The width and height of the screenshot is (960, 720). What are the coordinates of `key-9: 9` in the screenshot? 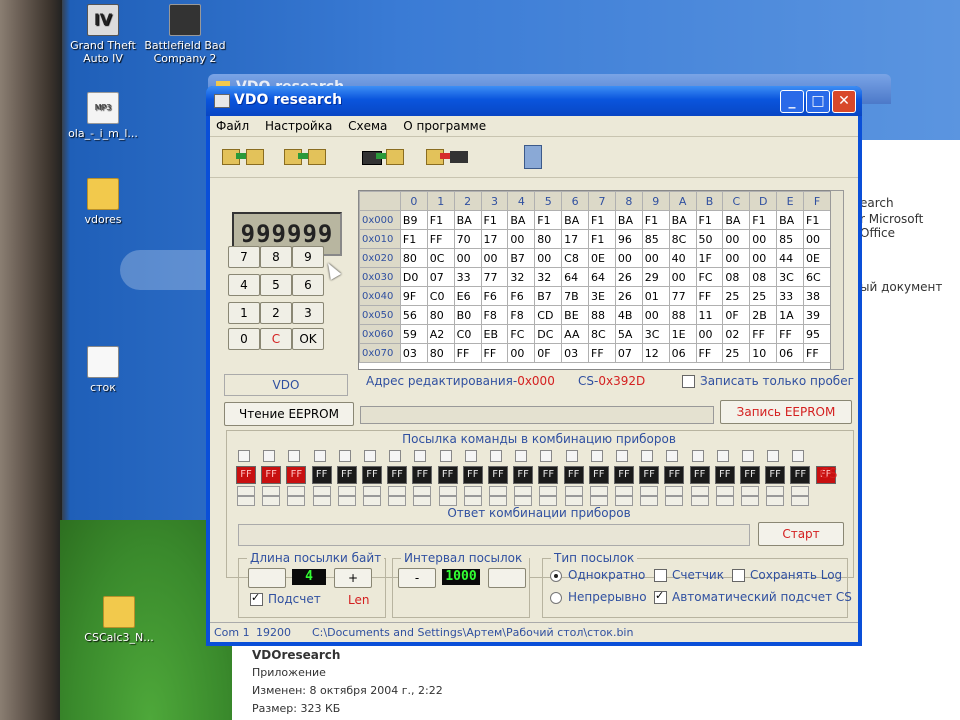 It's located at (308, 257).